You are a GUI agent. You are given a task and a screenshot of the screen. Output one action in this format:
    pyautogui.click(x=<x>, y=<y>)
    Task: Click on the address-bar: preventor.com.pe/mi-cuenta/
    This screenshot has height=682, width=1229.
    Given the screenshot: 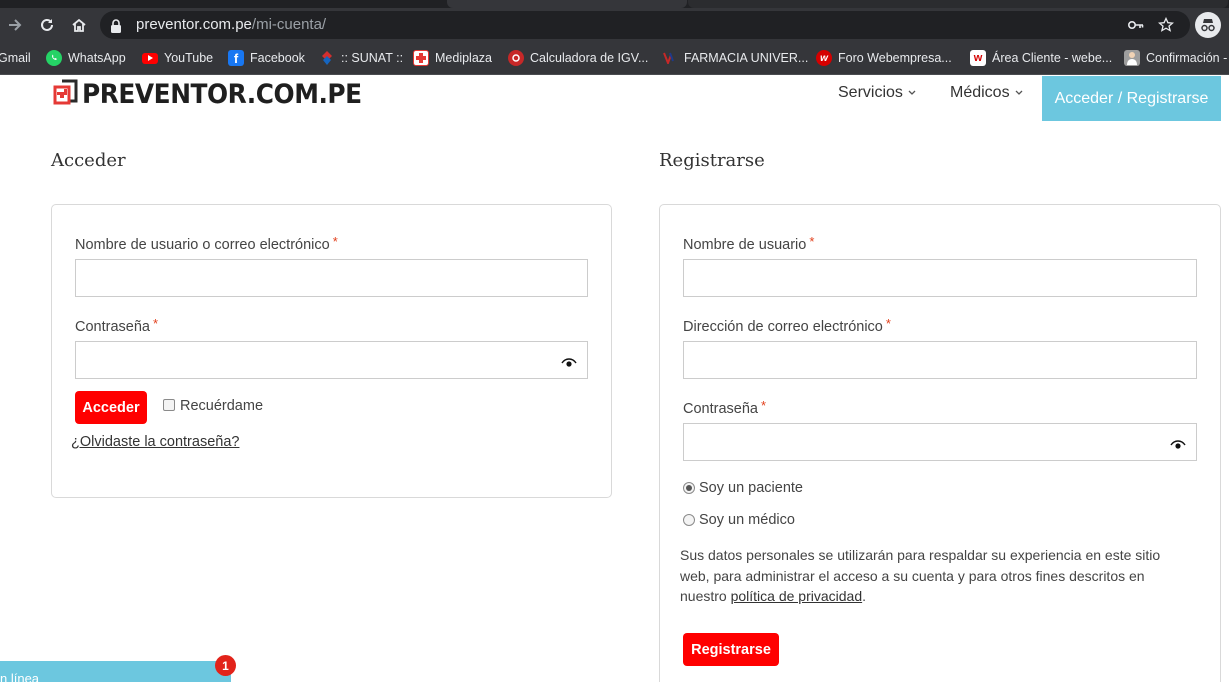 What is the action you would take?
    pyautogui.click(x=645, y=25)
    